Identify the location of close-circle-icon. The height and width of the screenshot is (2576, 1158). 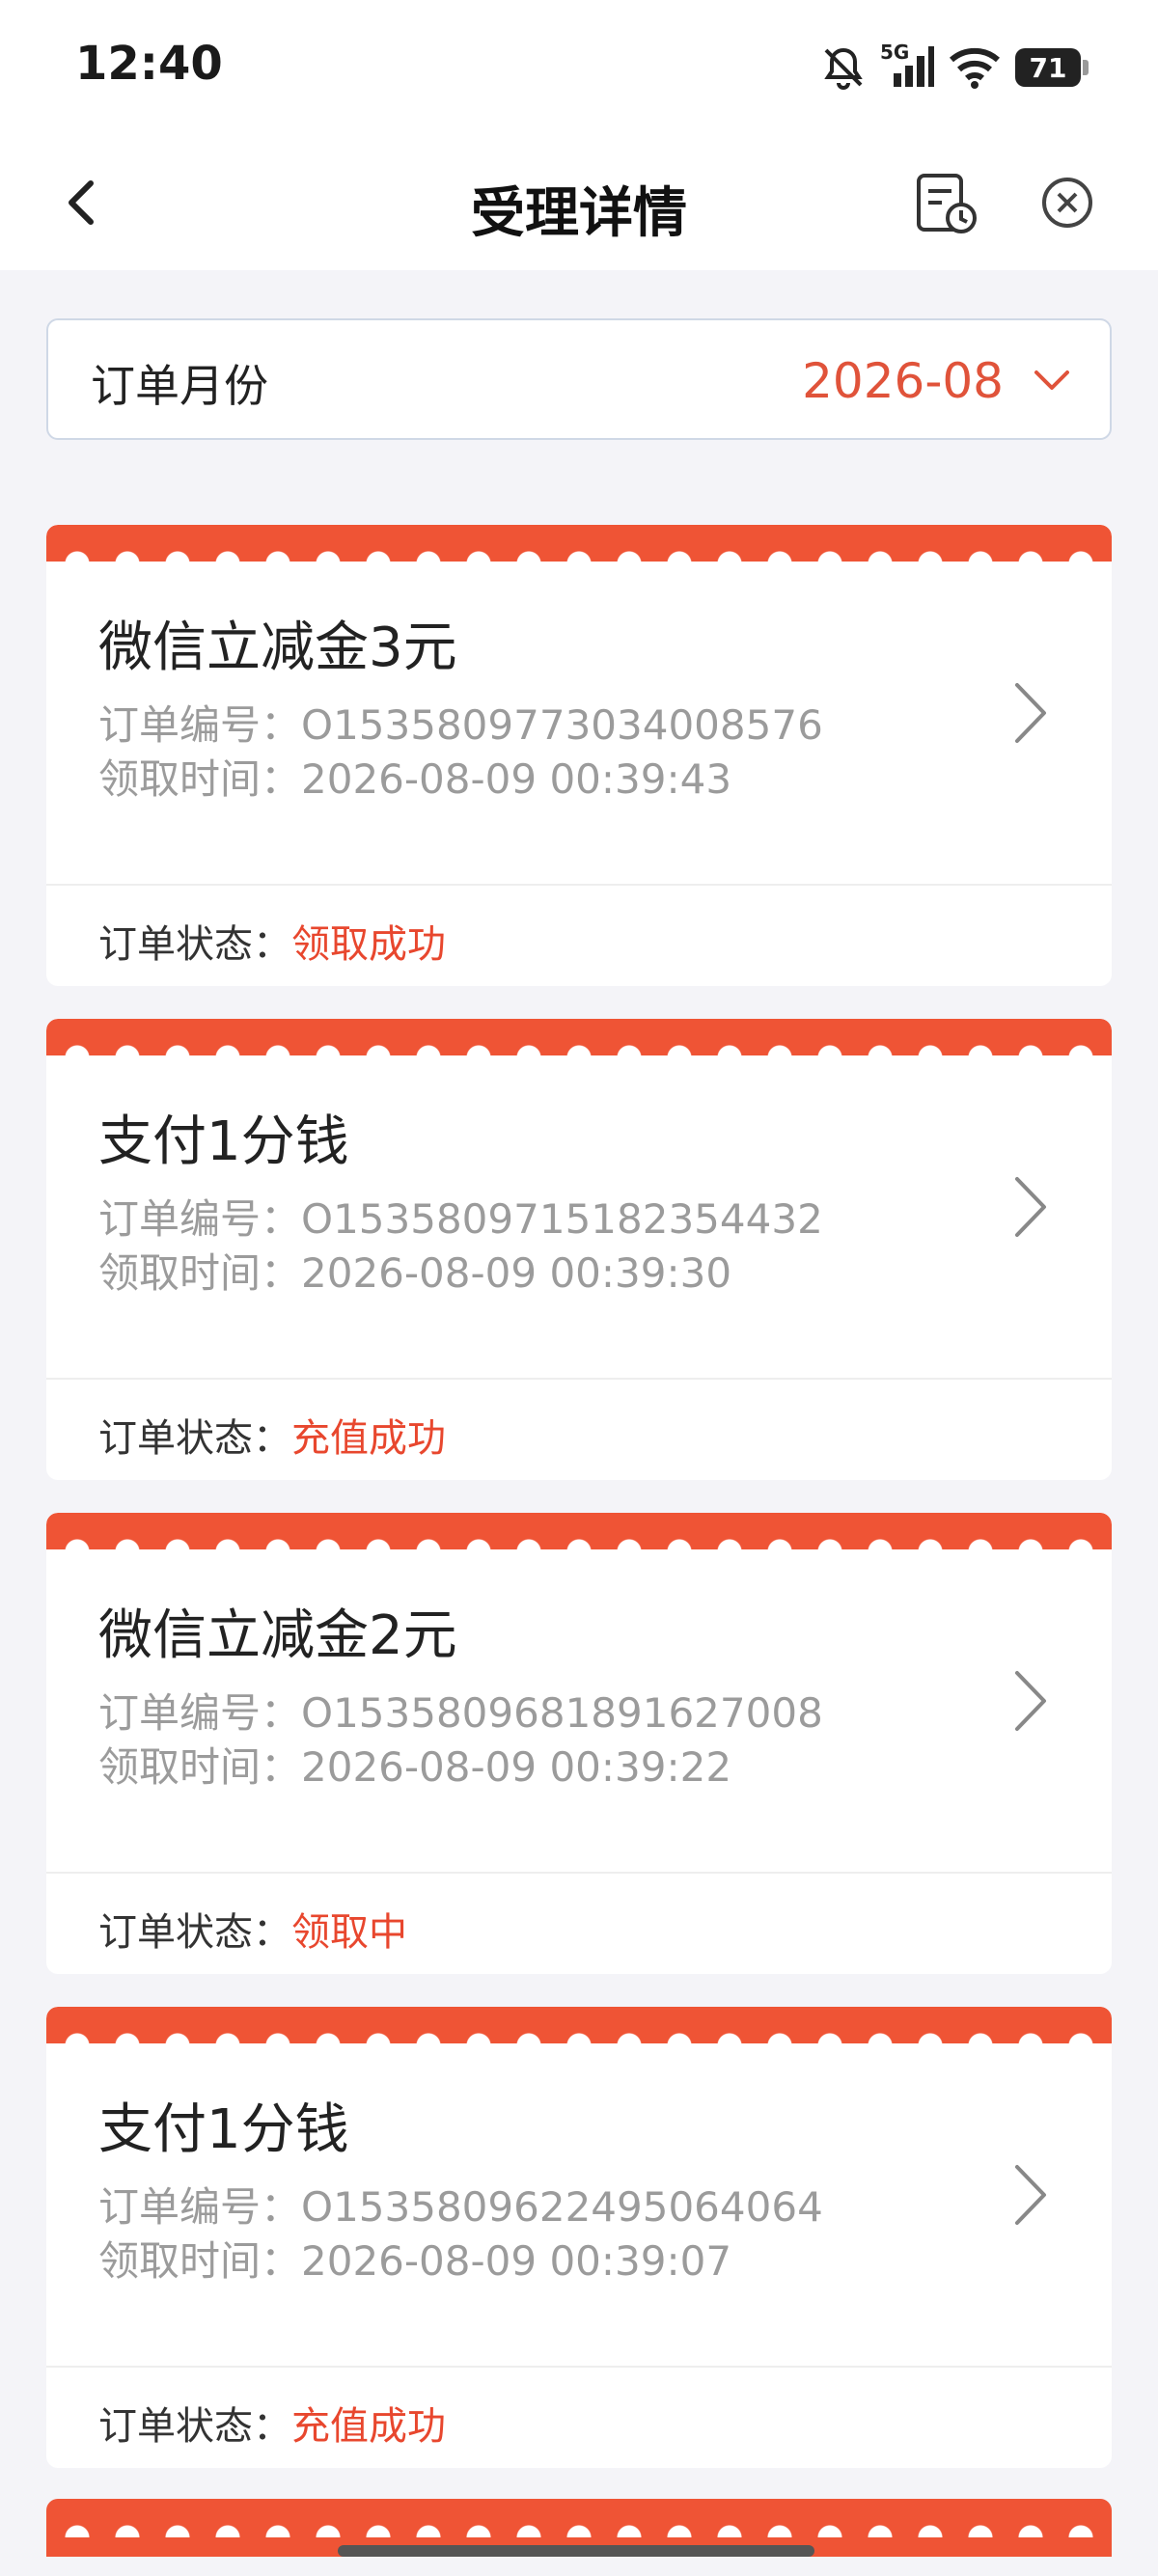
(1067, 202).